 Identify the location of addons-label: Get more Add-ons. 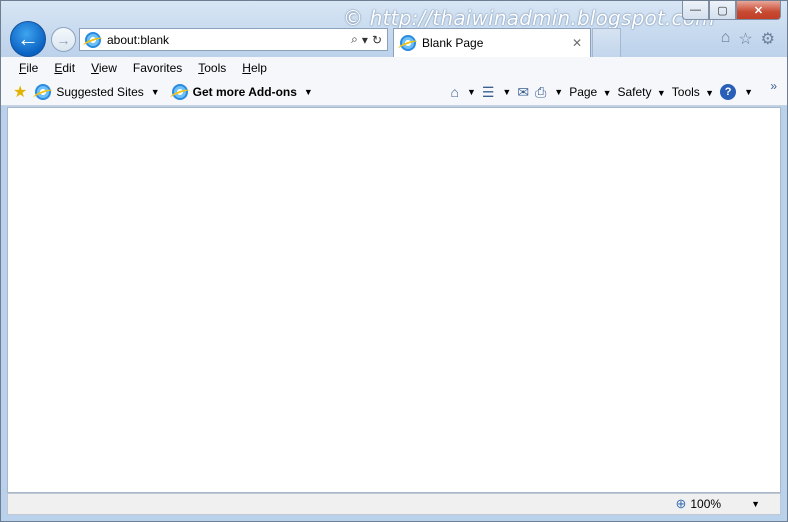
(244, 92).